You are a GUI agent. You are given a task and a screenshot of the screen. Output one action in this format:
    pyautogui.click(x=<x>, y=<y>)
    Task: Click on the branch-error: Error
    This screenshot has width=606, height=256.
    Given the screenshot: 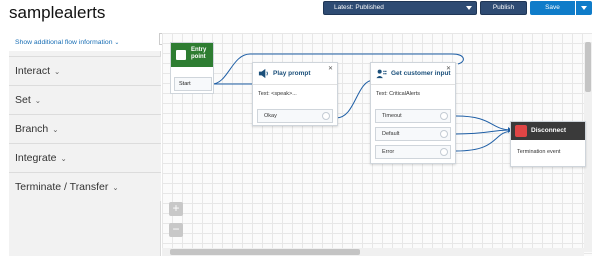 What is the action you would take?
    pyautogui.click(x=413, y=152)
    